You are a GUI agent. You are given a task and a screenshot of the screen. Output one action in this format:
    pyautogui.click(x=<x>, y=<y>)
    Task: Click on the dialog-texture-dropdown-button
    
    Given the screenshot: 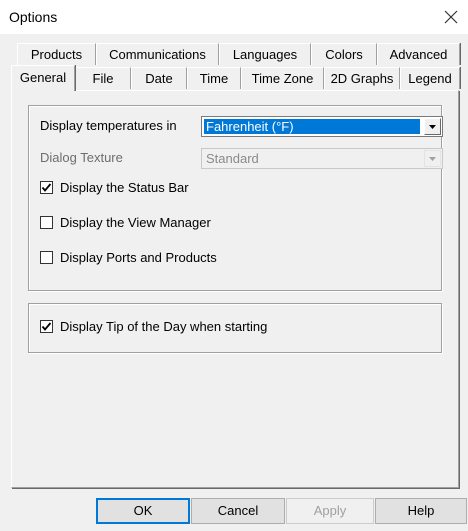 What is the action you would take?
    pyautogui.click(x=432, y=158)
    